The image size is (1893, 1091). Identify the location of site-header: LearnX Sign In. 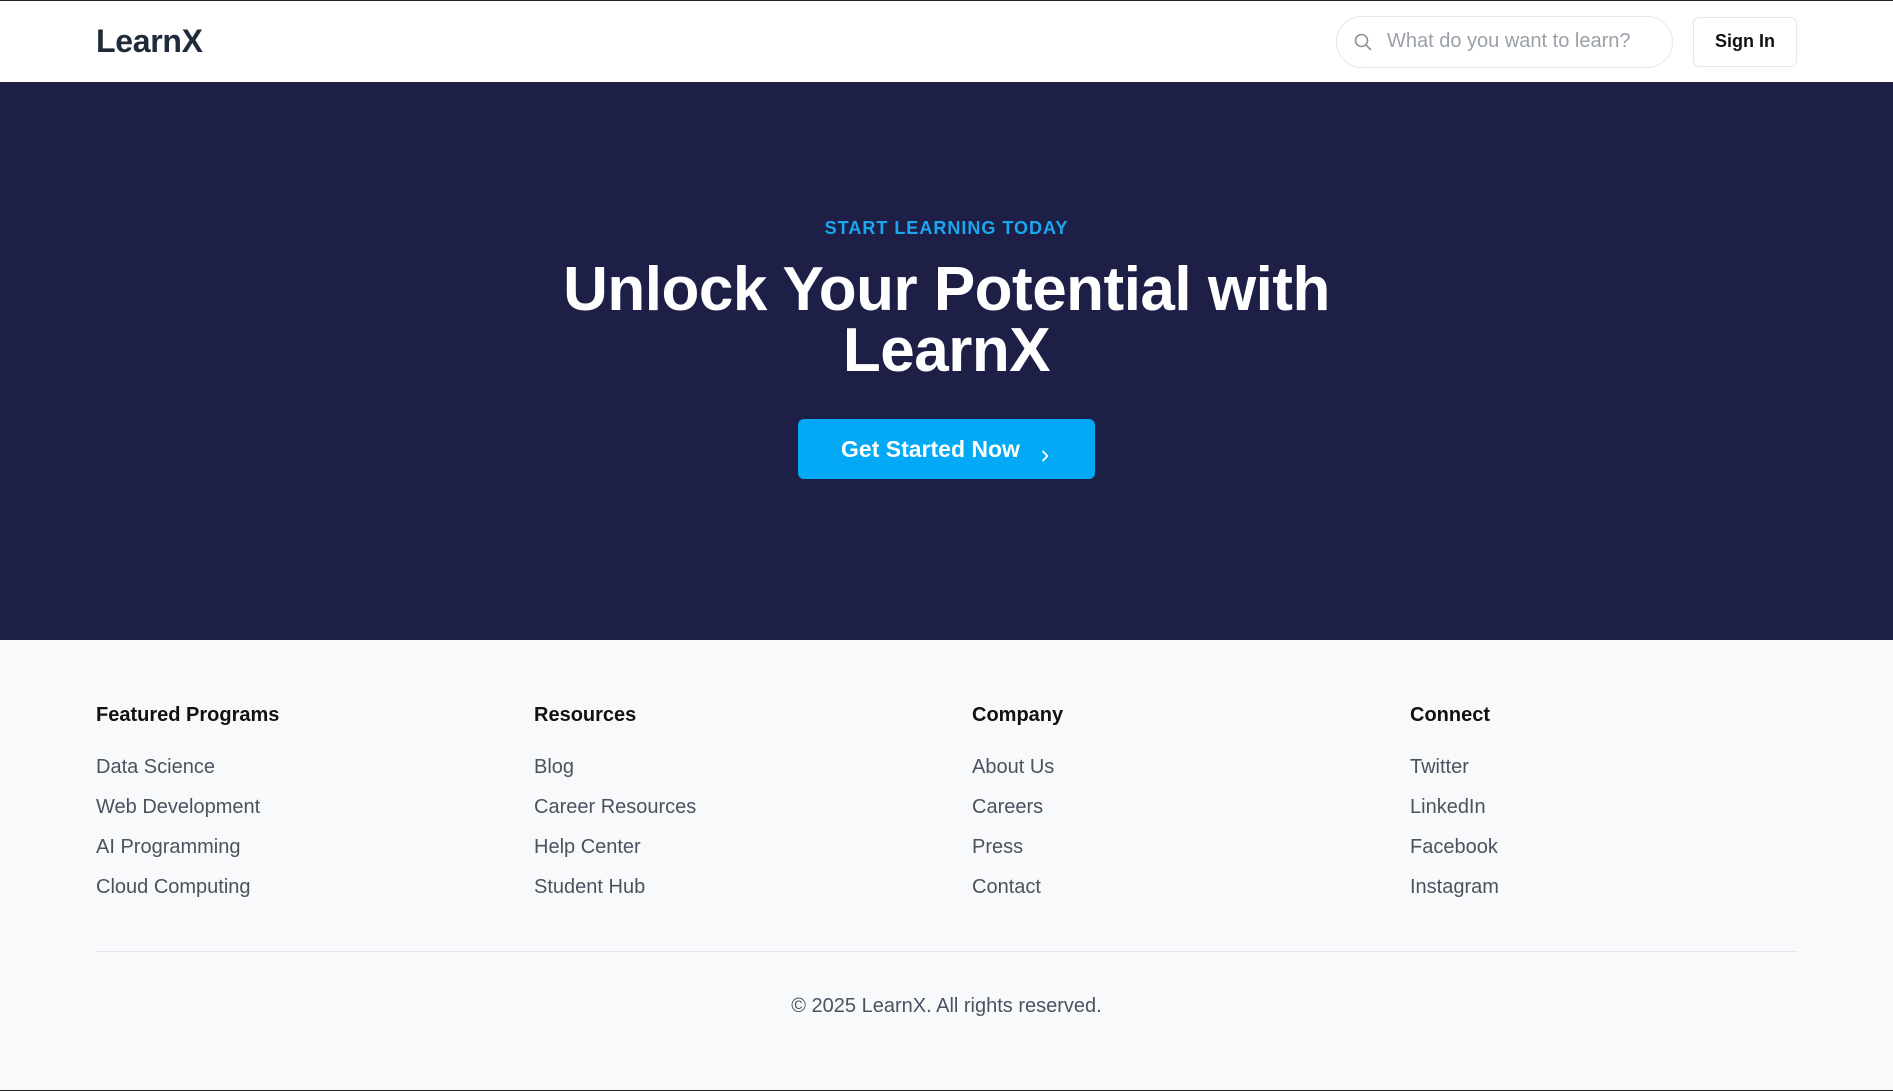
(946, 41).